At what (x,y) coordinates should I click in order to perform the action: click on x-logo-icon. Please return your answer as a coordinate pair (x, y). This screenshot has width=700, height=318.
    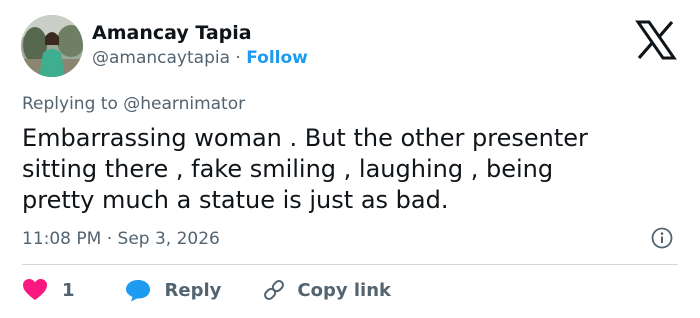
    Looking at the image, I should click on (656, 40).